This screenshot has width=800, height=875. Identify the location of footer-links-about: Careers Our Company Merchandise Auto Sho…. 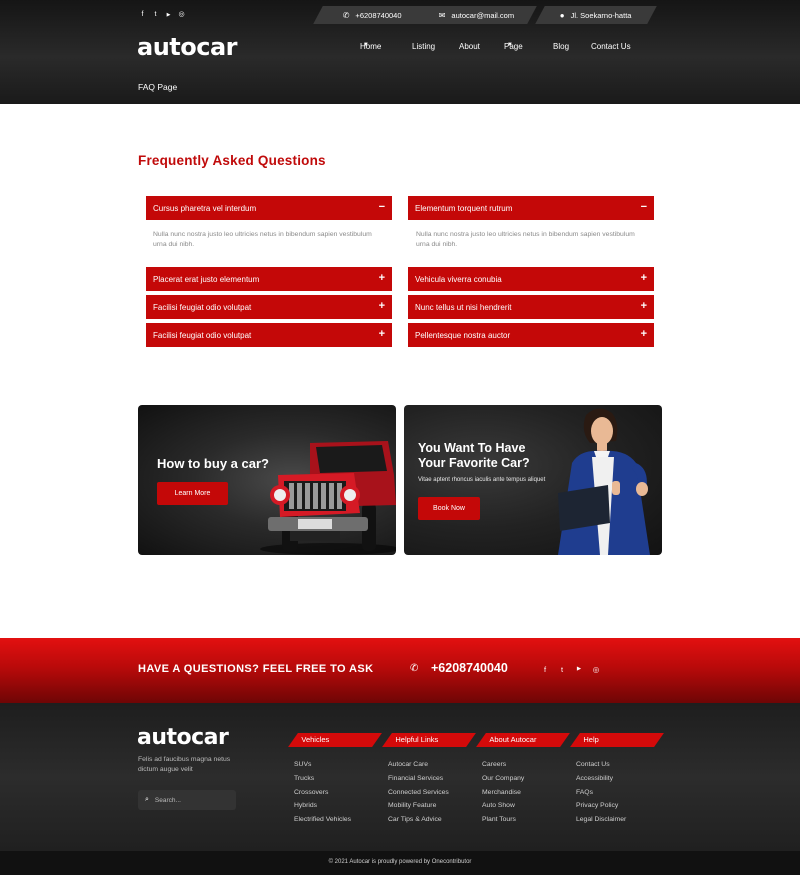
(503, 795).